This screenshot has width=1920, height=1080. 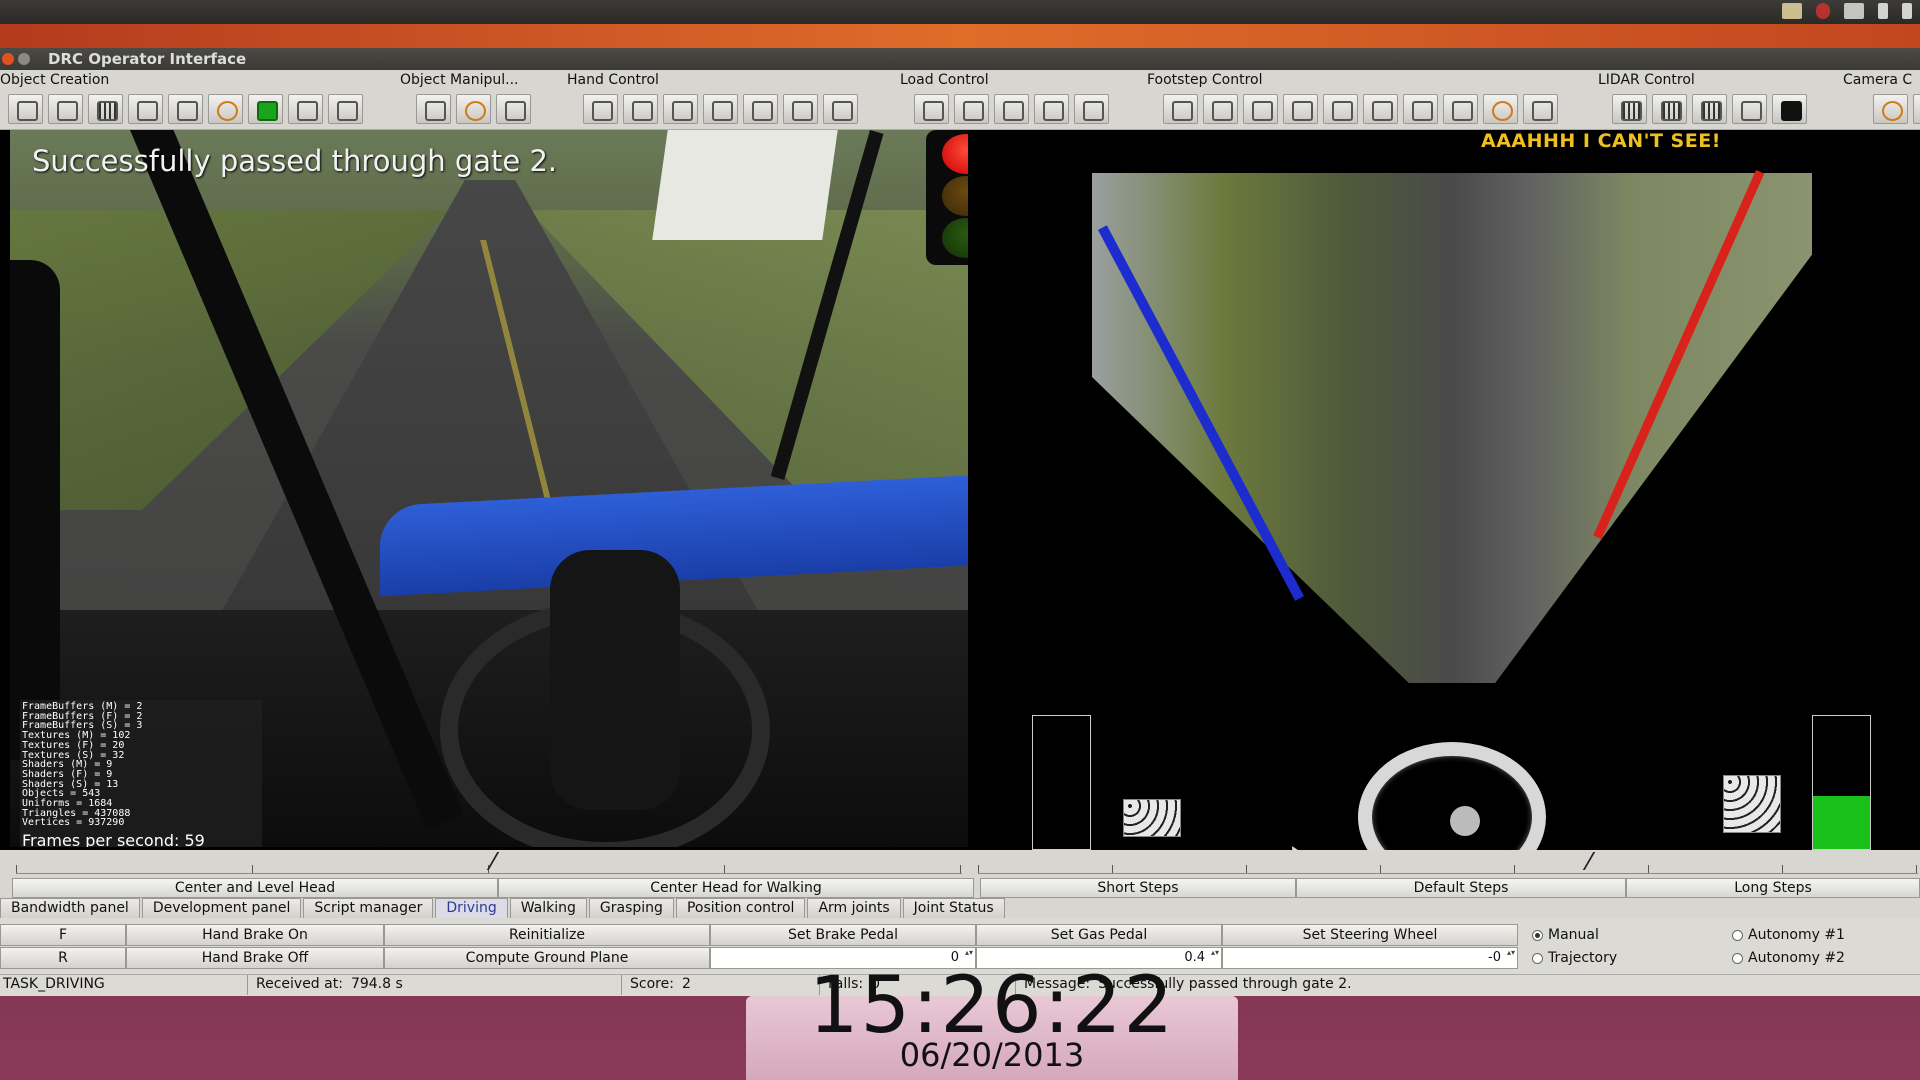 What do you see at coordinates (800, 109) in the screenshot?
I see `close2-hand-icon` at bounding box center [800, 109].